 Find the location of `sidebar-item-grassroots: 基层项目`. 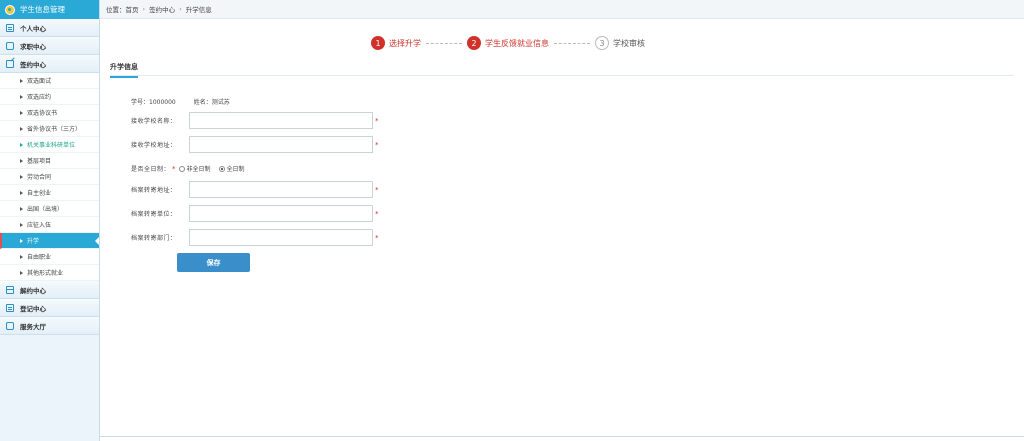

sidebar-item-grassroots: 基层项目 is located at coordinates (49, 161).